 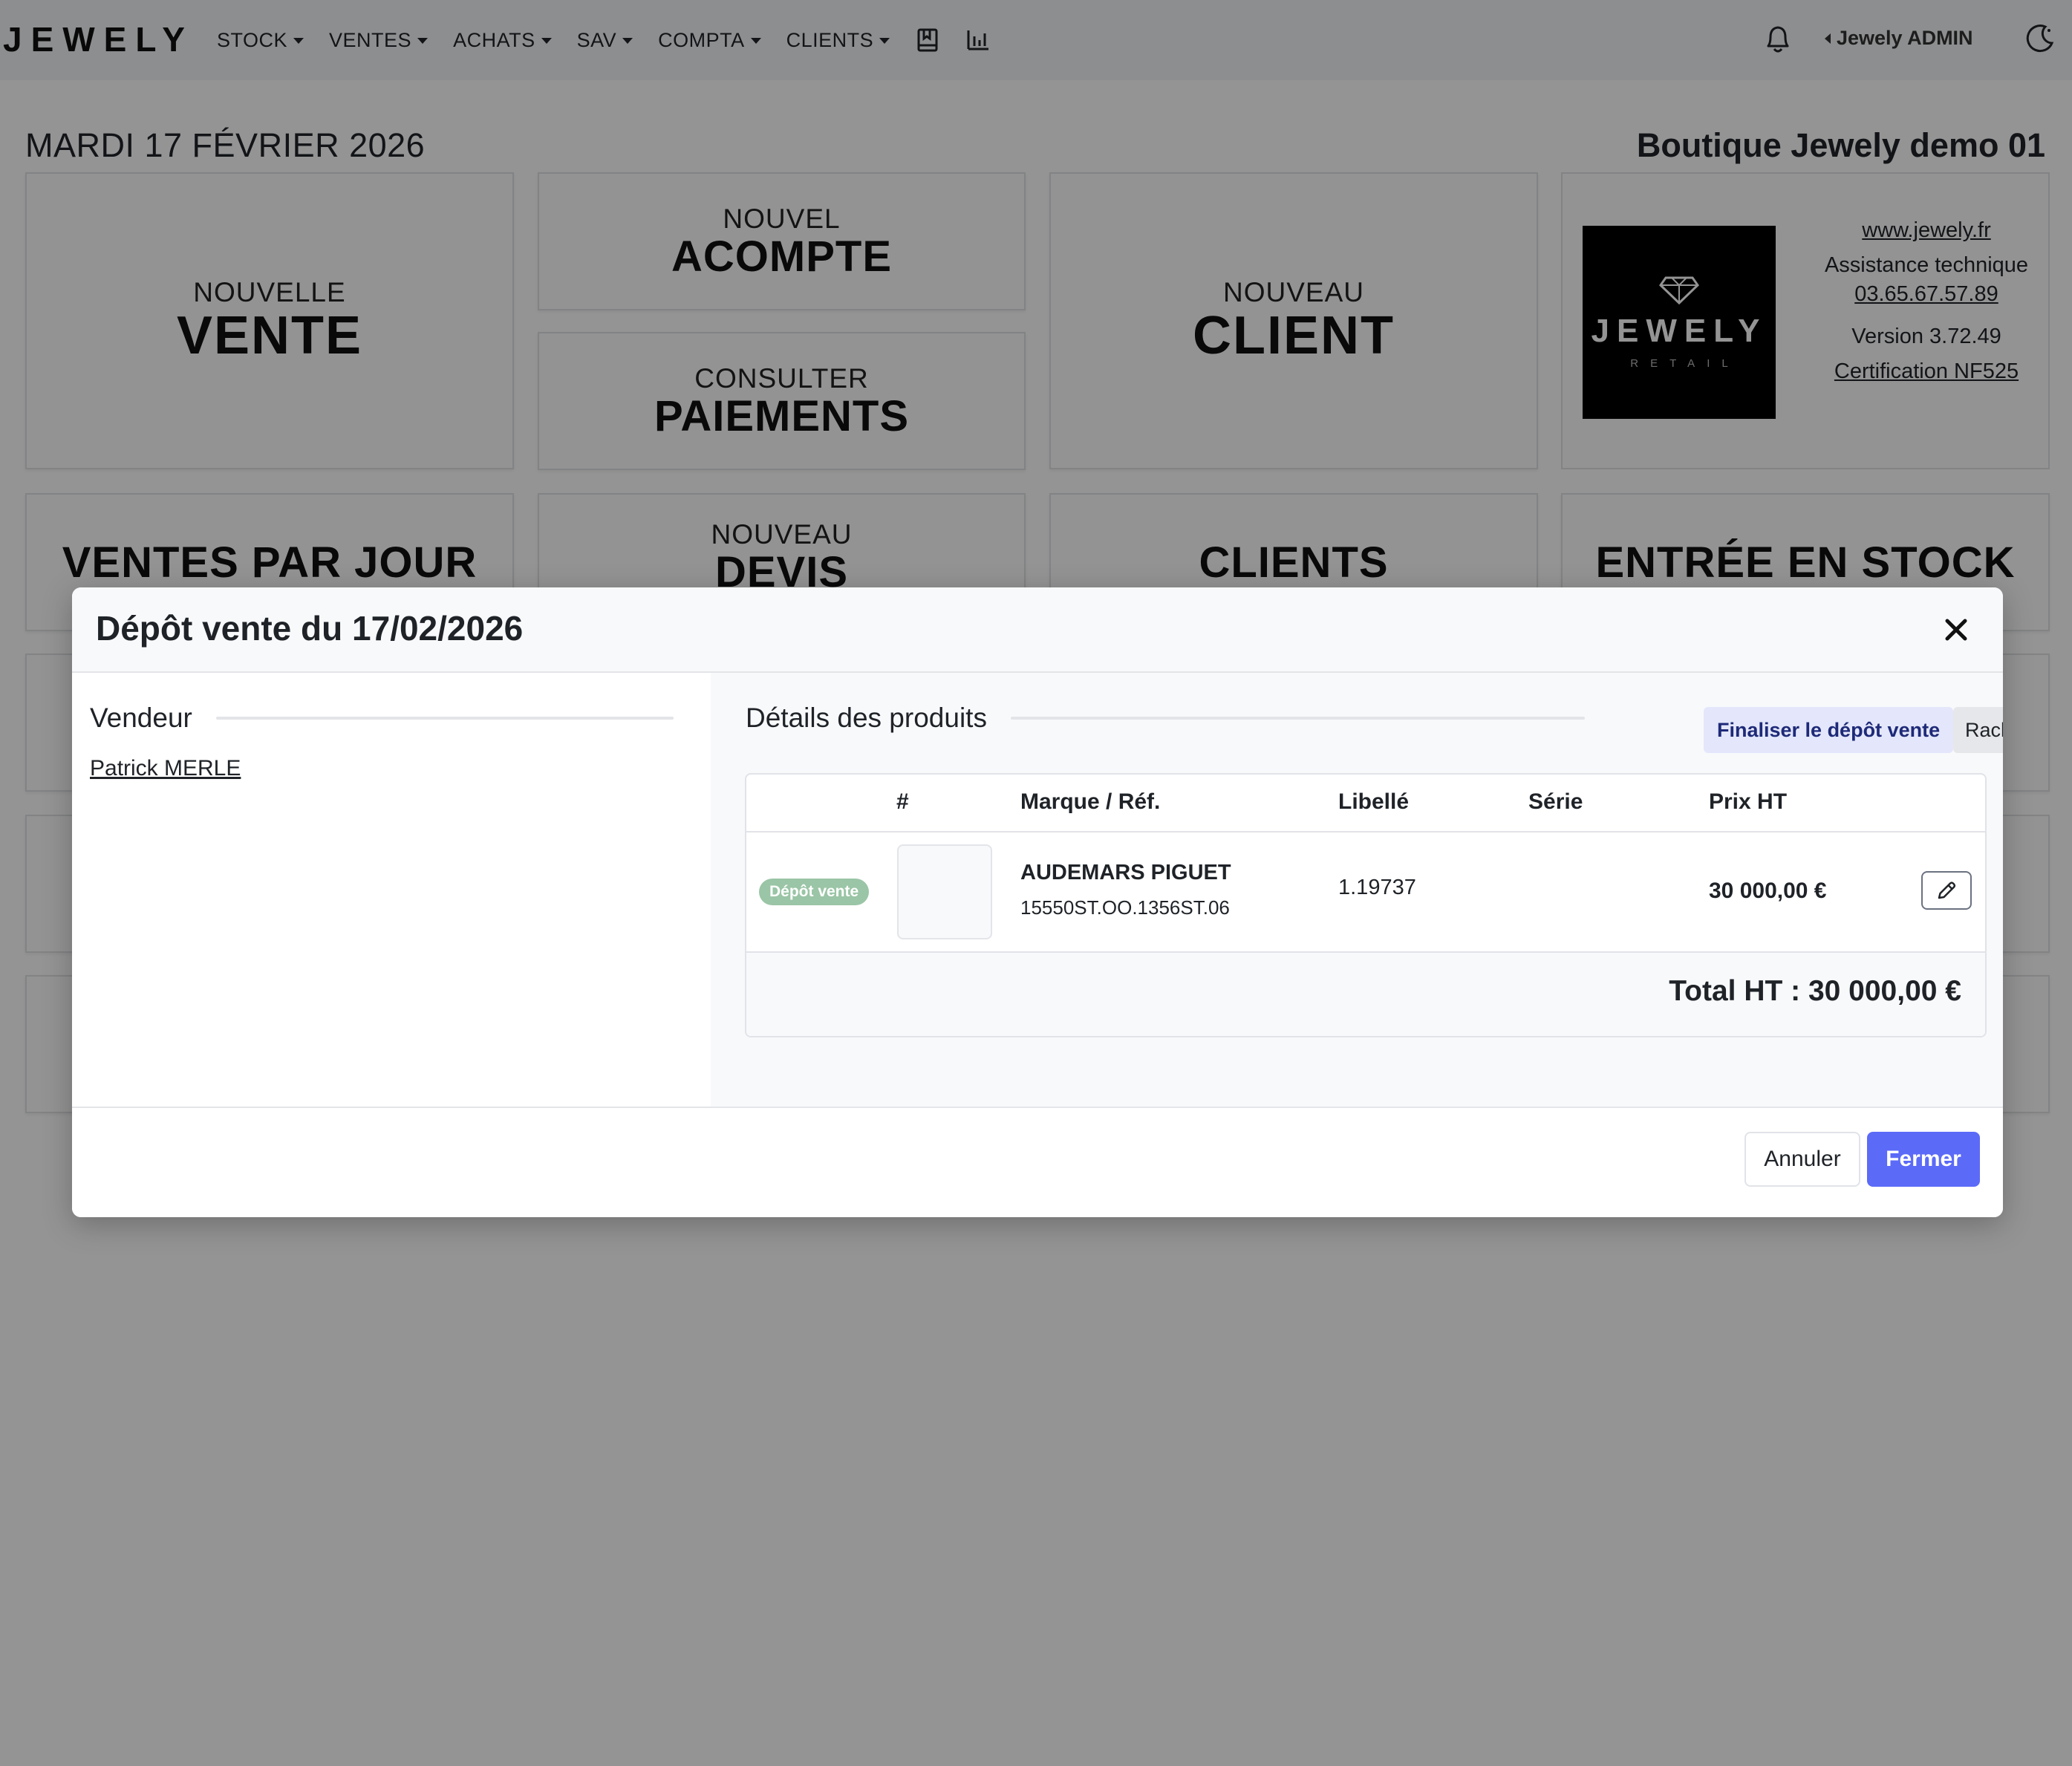 I want to click on annuler-button: Annuler, so click(x=1802, y=1159).